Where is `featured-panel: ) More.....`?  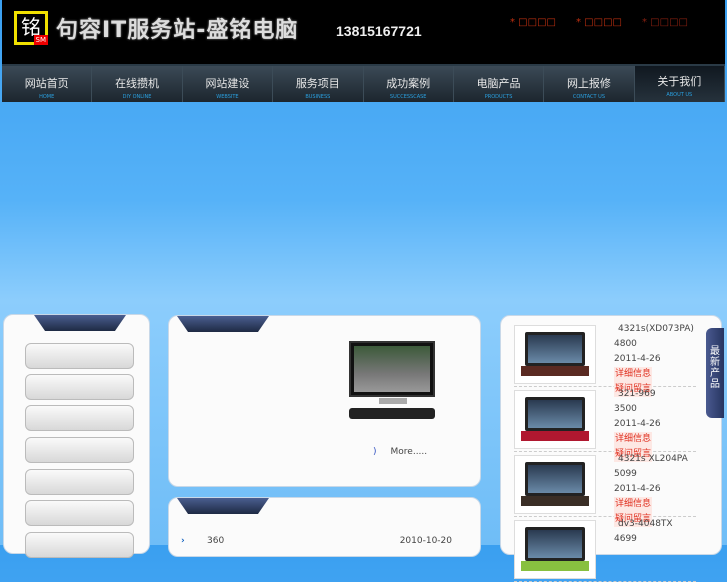 featured-panel: ) More..... is located at coordinates (324, 401).